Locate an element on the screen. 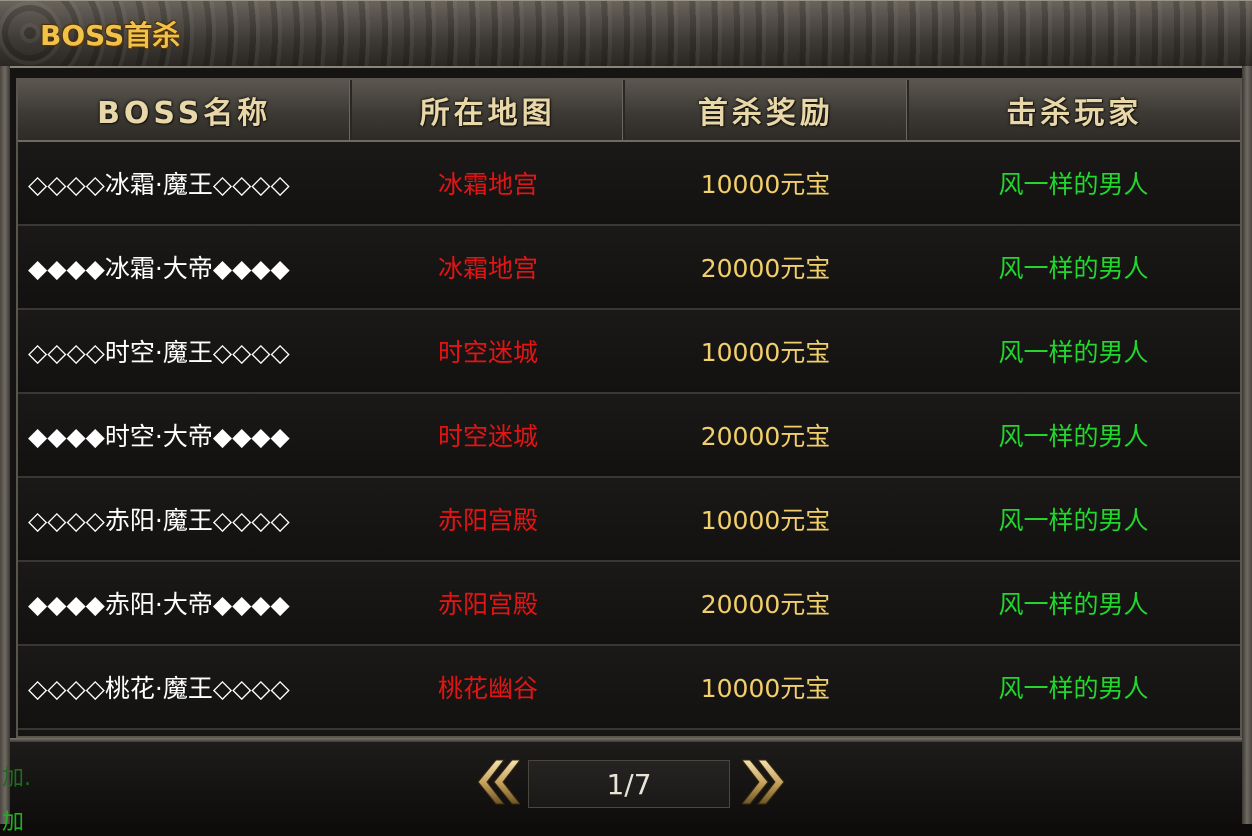 Image resolution: width=1252 pixels, height=836 pixels. side-label-2: 加 is located at coordinates (13, 822).